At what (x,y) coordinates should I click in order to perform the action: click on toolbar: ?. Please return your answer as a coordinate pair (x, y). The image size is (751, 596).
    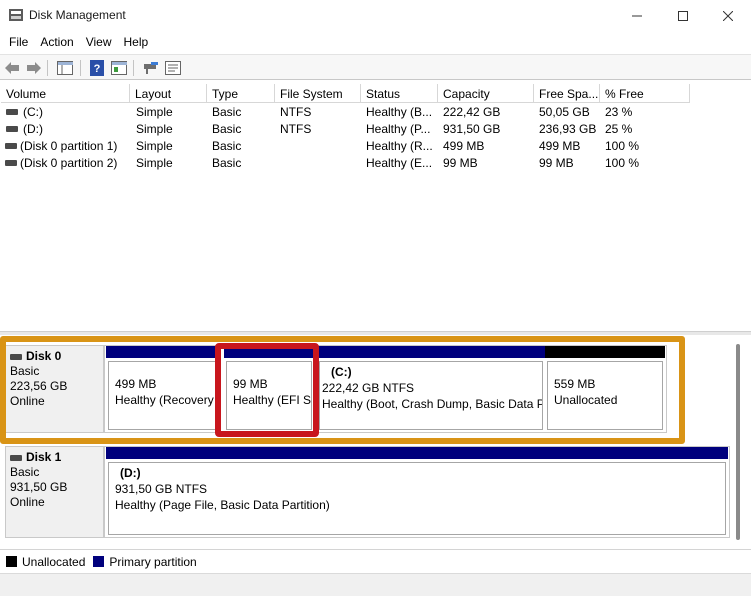
    Looking at the image, I should click on (375, 67).